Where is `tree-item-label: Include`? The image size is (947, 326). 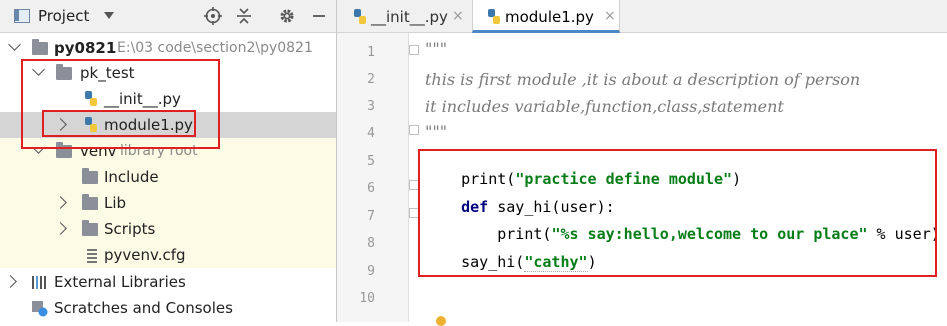 tree-item-label: Include is located at coordinates (131, 177).